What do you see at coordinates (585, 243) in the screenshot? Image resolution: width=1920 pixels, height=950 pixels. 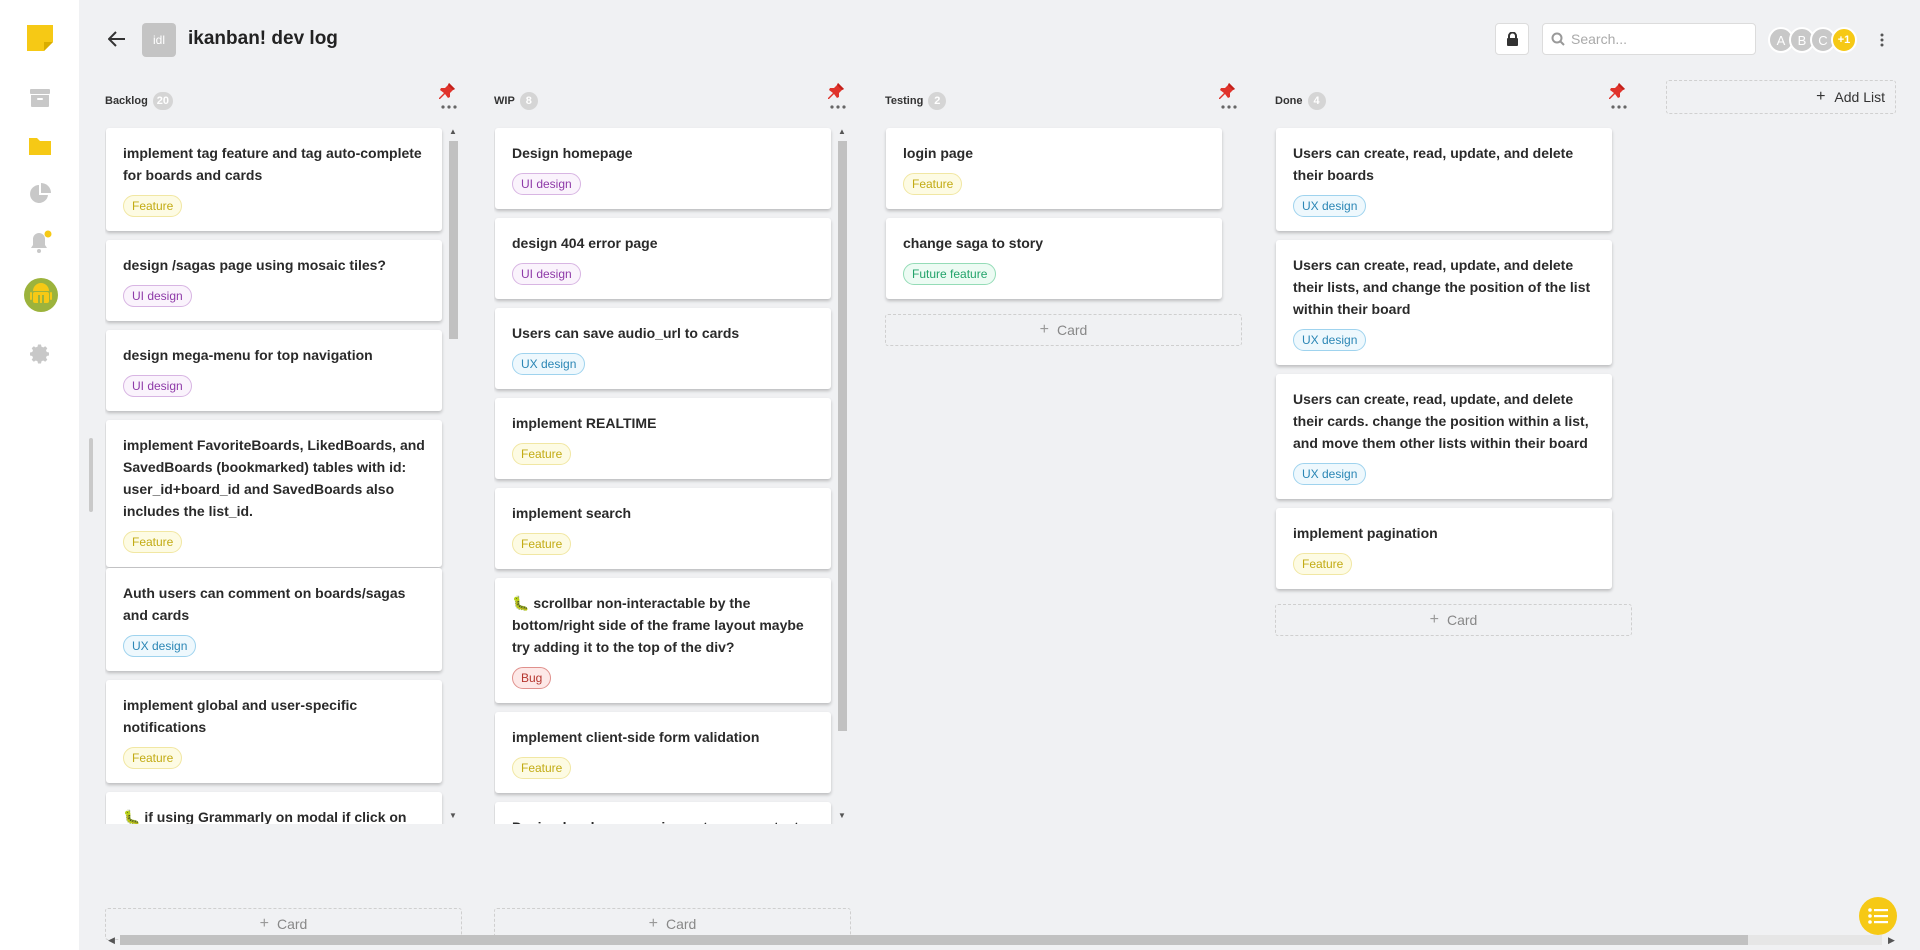 I see `card-title: design 404 error page` at bounding box center [585, 243].